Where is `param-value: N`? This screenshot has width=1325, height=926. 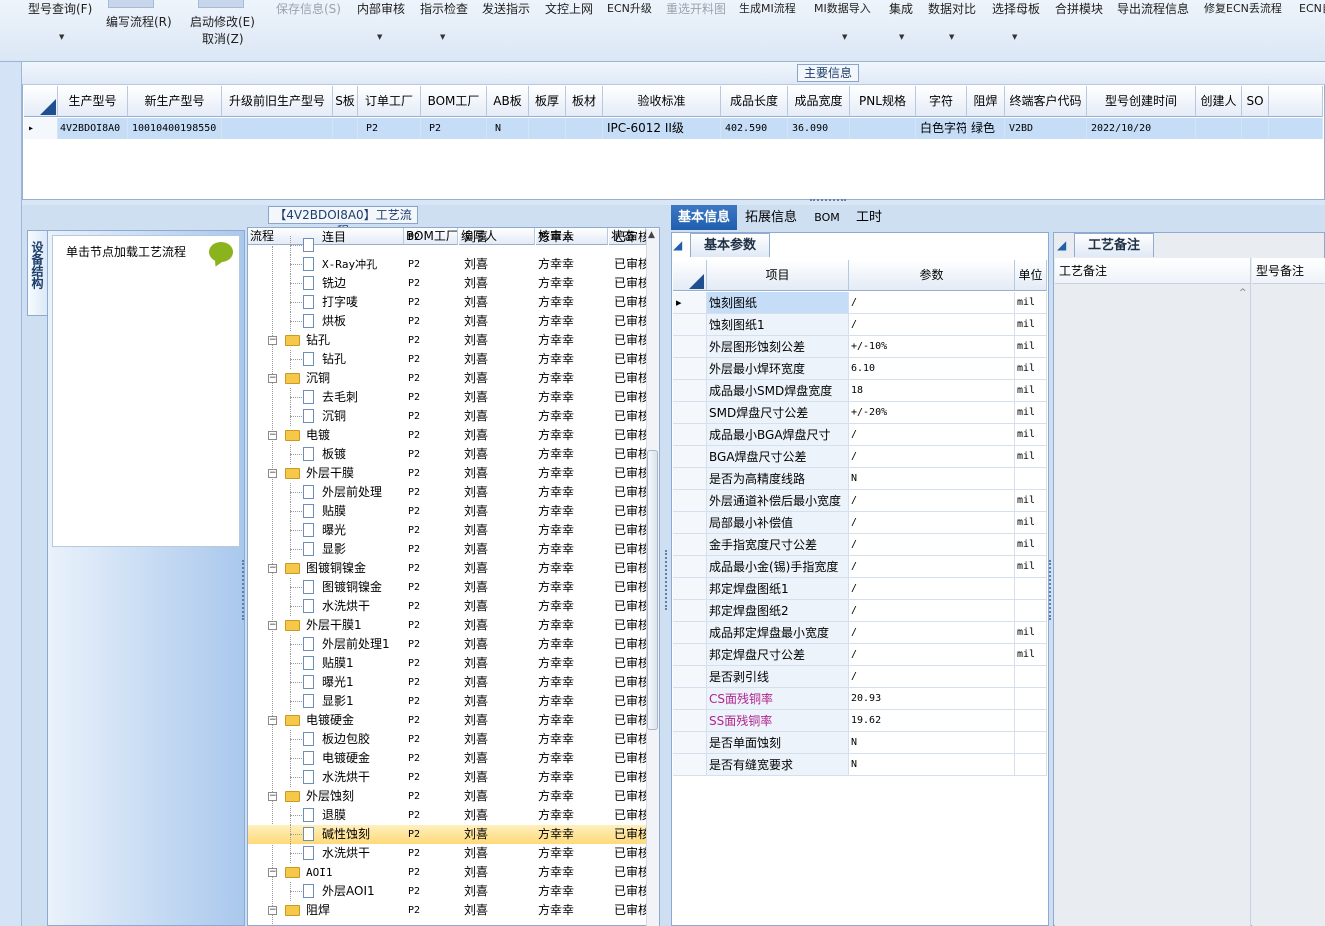
param-value: N is located at coordinates (932, 765).